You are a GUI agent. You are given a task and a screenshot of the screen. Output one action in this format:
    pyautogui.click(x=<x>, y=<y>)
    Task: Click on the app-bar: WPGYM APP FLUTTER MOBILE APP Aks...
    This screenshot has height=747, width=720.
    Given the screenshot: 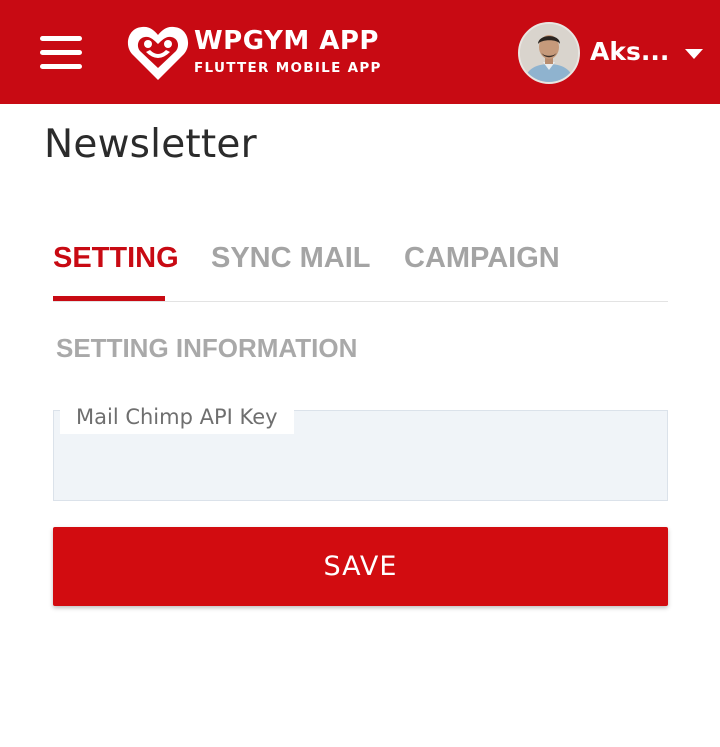 What is the action you would take?
    pyautogui.click(x=360, y=52)
    